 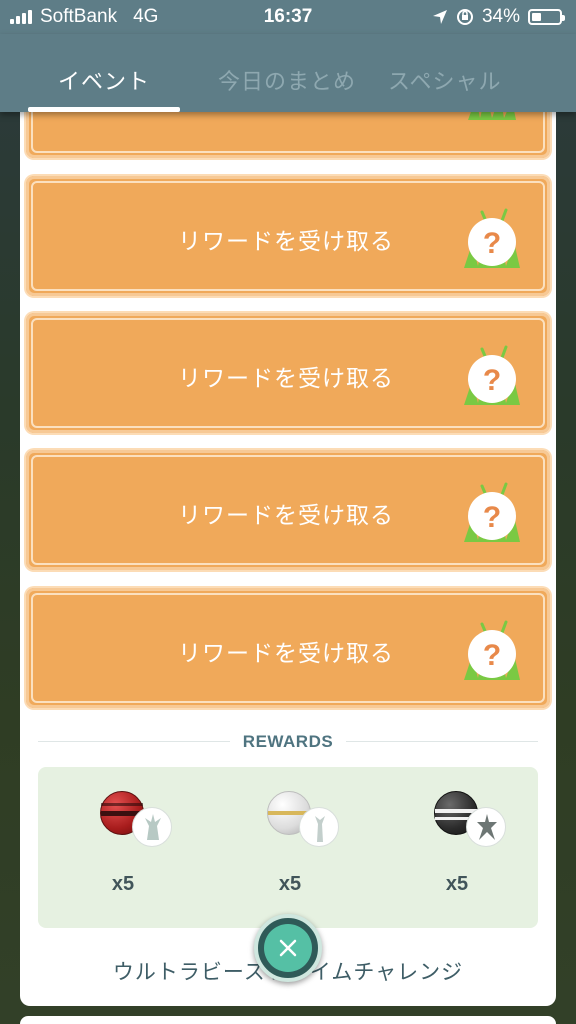 I want to click on location-arrow-icon, so click(x=439, y=17).